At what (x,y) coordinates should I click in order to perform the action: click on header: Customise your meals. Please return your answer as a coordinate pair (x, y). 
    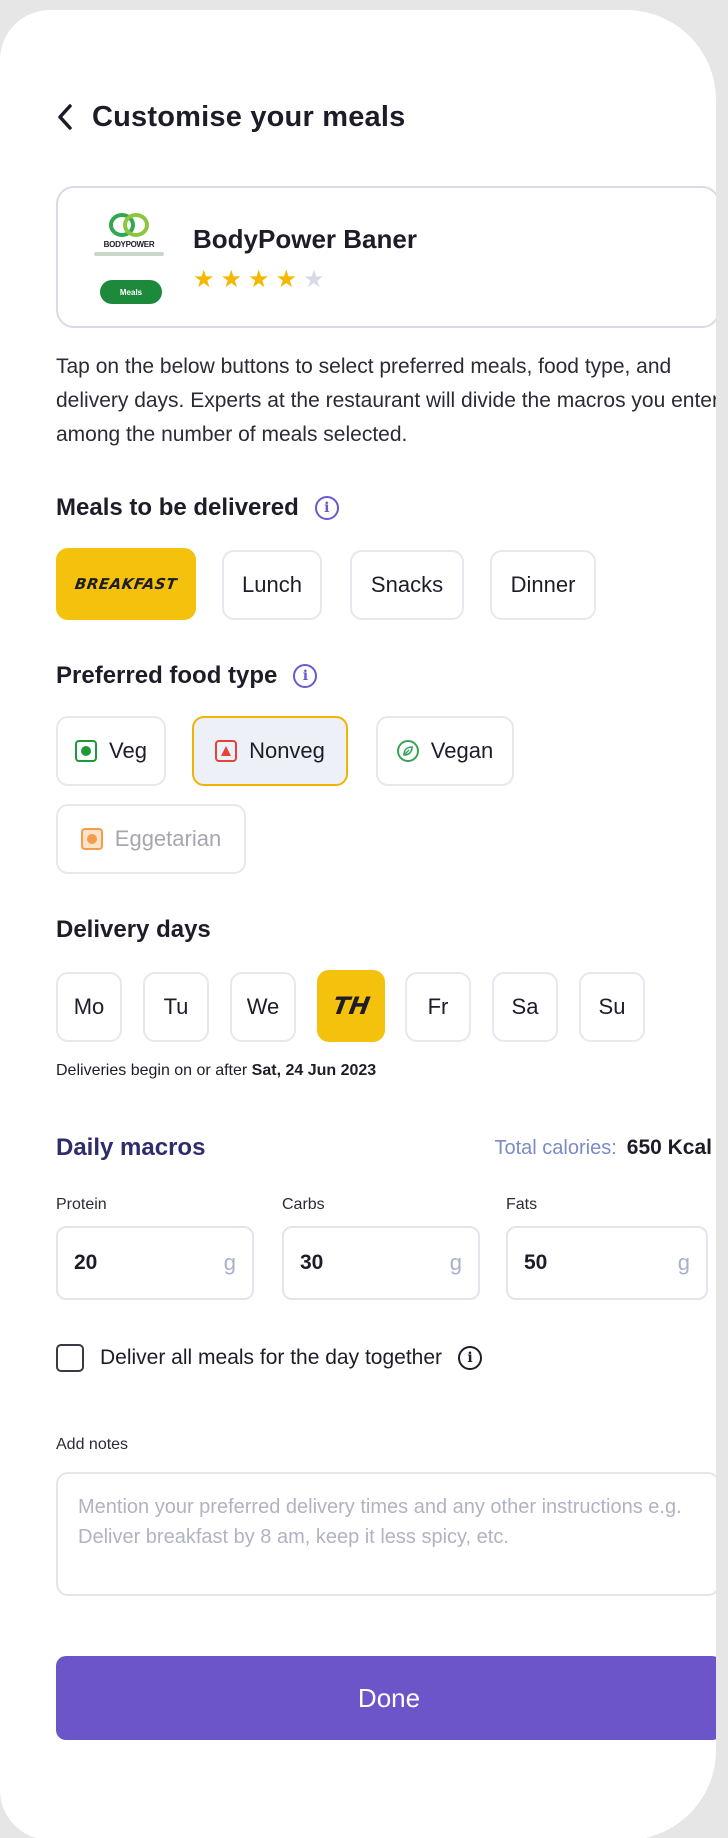
    Looking at the image, I should click on (230, 117).